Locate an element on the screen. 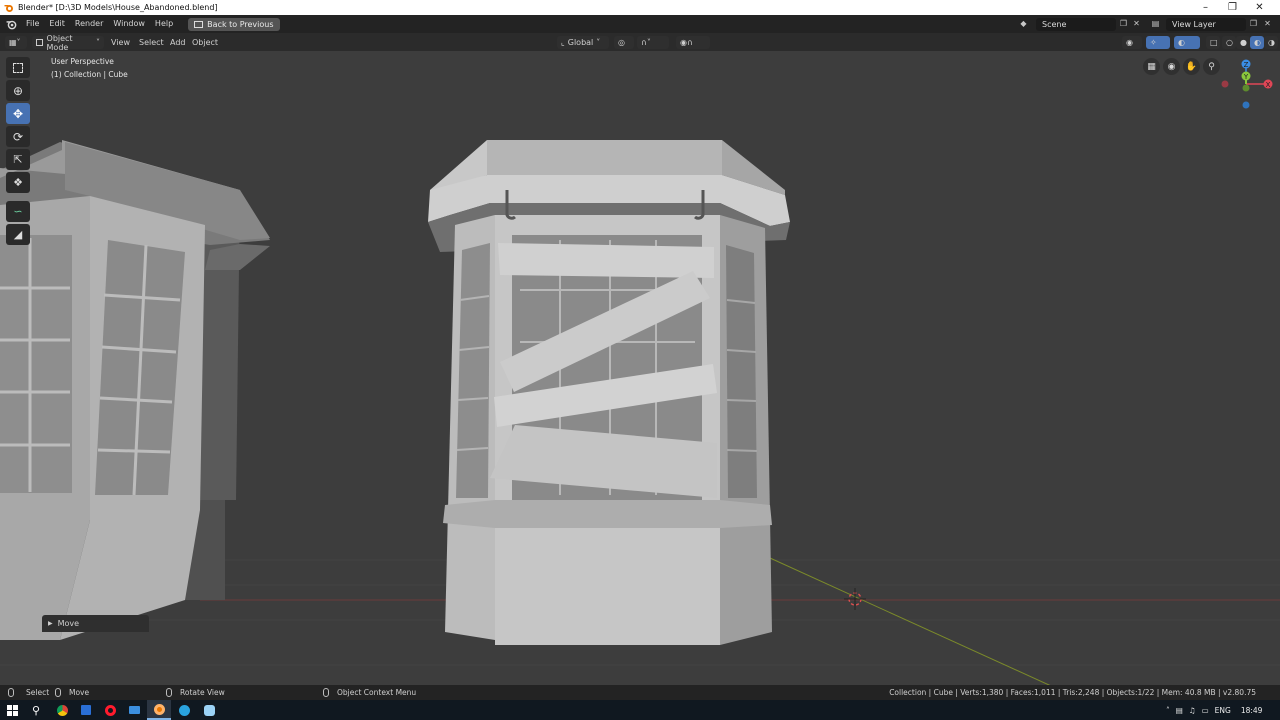  visibility-dropdown: ◉ is located at coordinates (1132, 42).